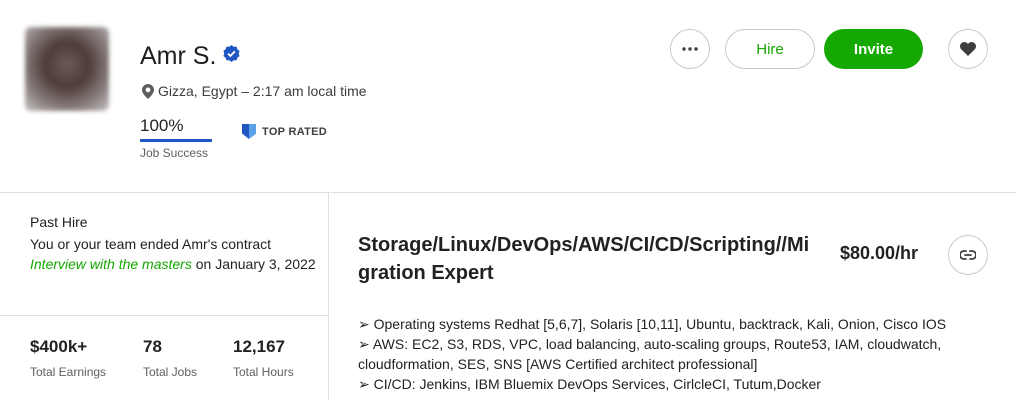 The height and width of the screenshot is (400, 1016). I want to click on stat-label: Total Hours, so click(263, 372).